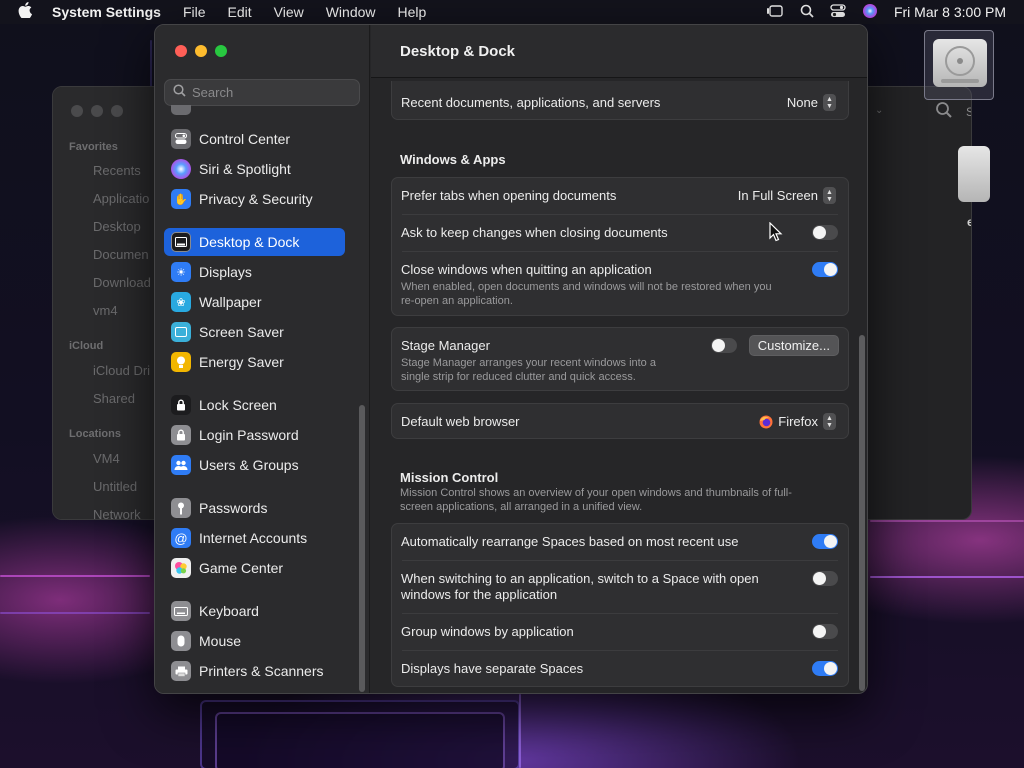  Describe the element at coordinates (254, 405) in the screenshot. I see `sidebar-item-lock-screen: Lock Screen` at that location.